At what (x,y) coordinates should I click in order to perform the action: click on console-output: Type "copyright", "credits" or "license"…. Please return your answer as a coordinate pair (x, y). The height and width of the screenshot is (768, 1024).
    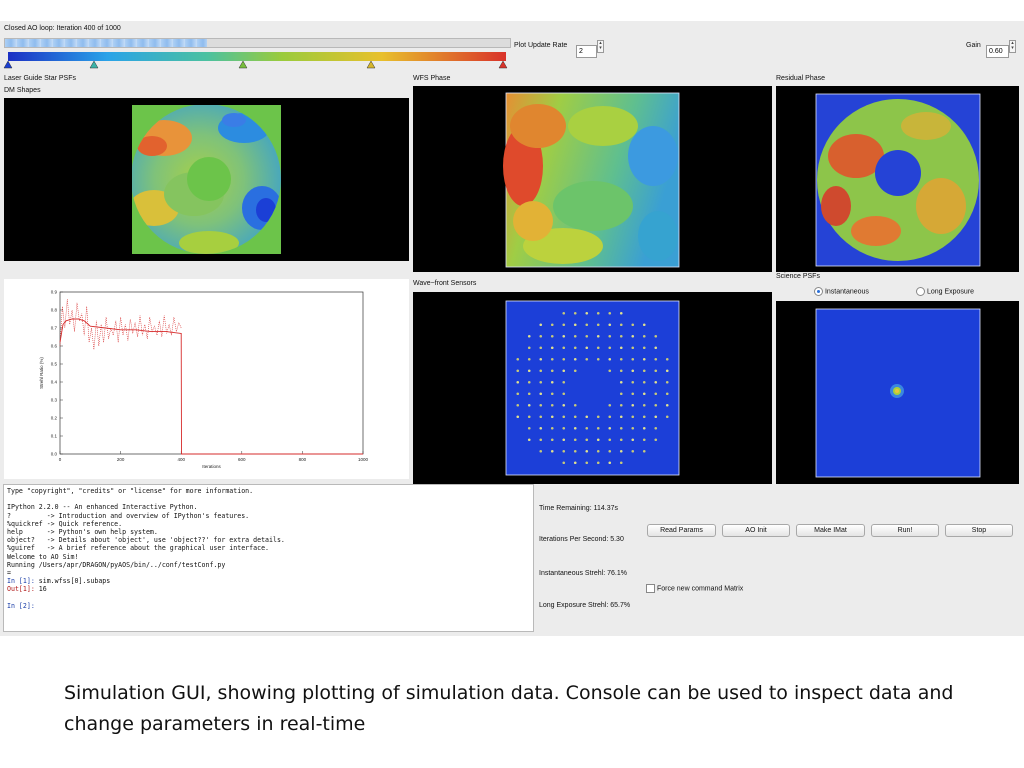
    Looking at the image, I should click on (268, 532).